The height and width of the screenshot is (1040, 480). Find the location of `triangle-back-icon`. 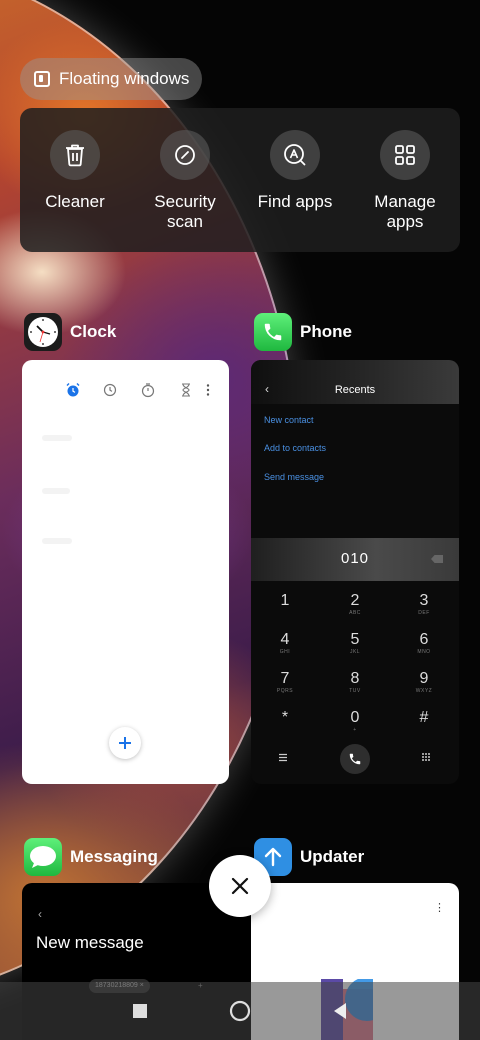

triangle-back-icon is located at coordinates (340, 1011).